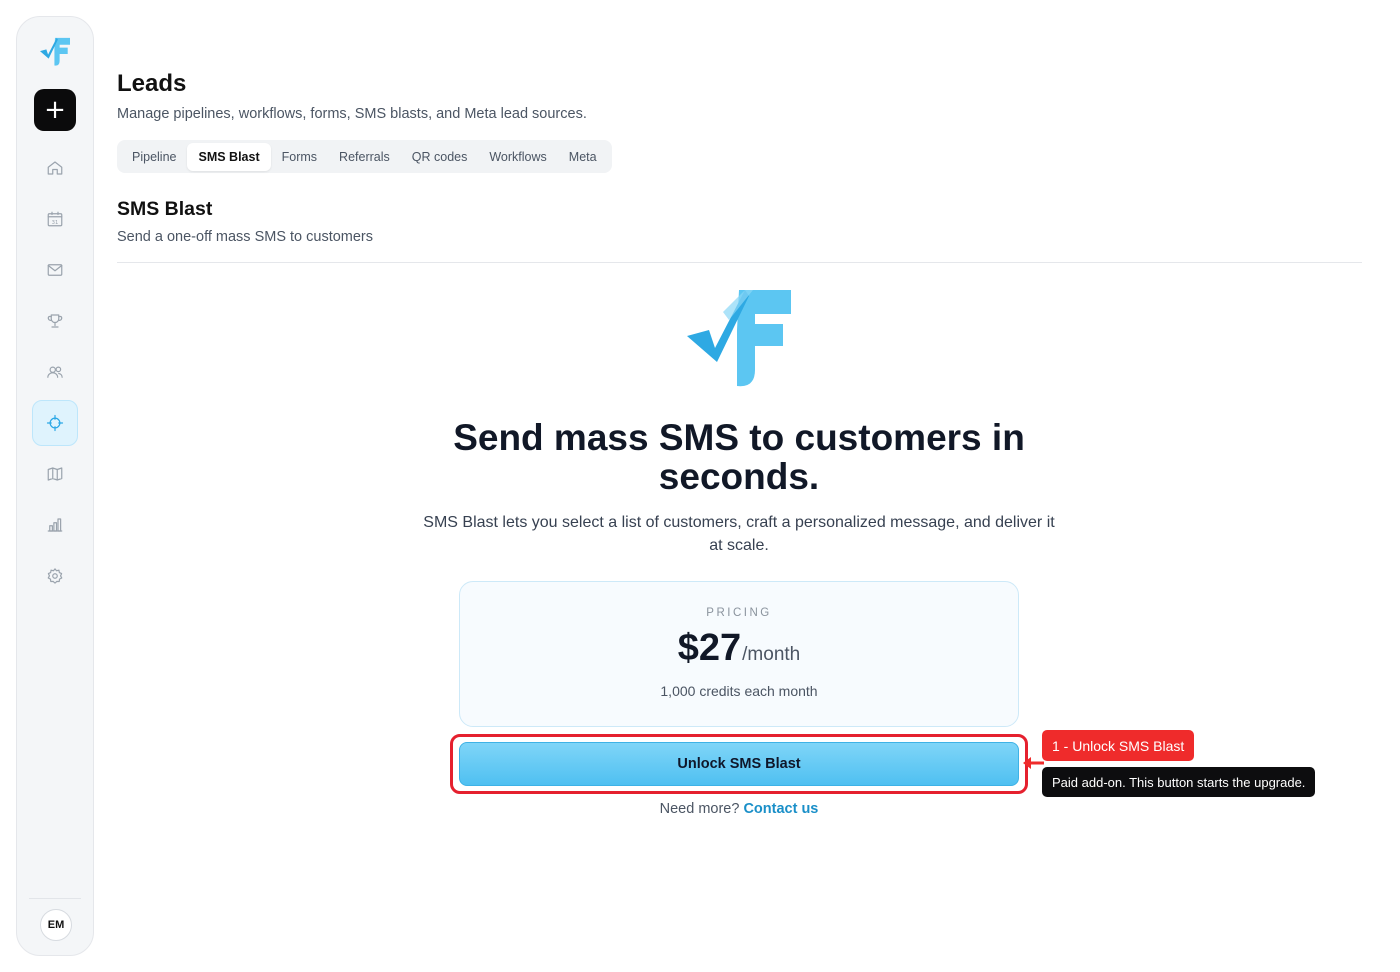 This screenshot has height=972, width=1400. Describe the element at coordinates (583, 157) in the screenshot. I see `tab-meta: Meta` at that location.